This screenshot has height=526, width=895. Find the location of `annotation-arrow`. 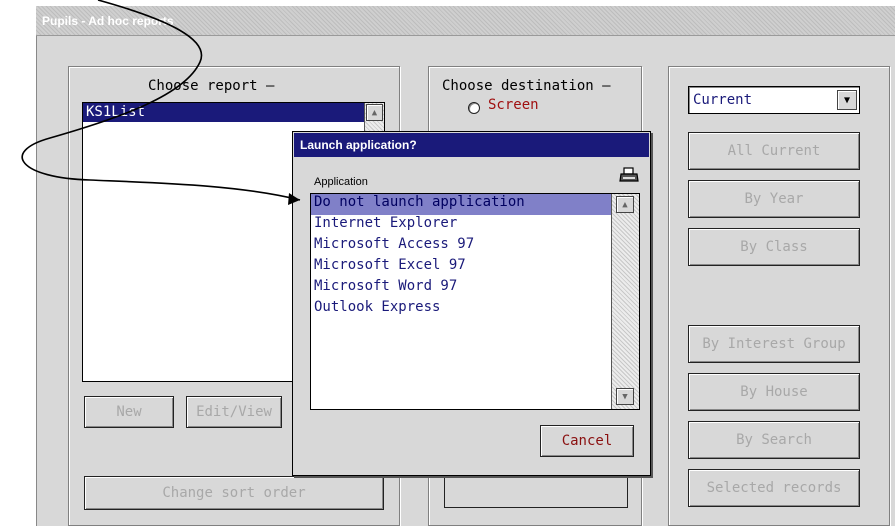

annotation-arrow is located at coordinates (161, 102).